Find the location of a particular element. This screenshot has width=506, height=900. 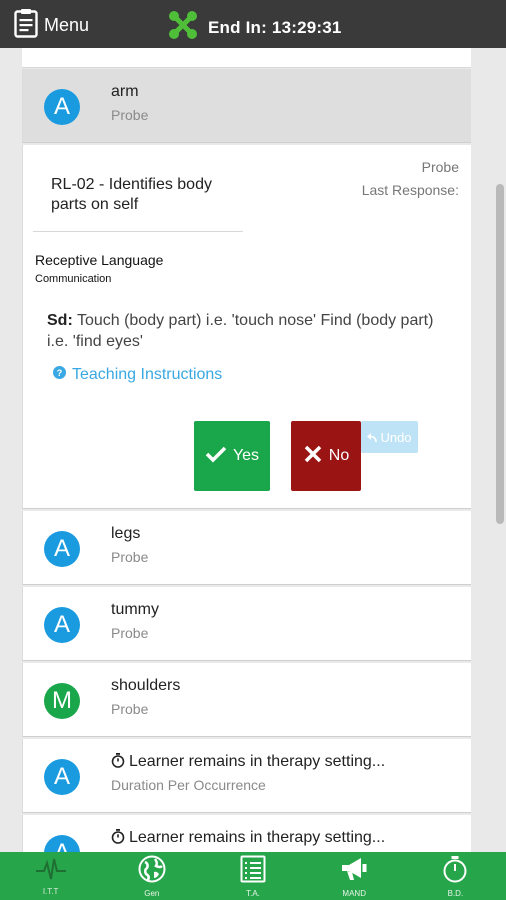

item-title: legs is located at coordinates (126, 533).